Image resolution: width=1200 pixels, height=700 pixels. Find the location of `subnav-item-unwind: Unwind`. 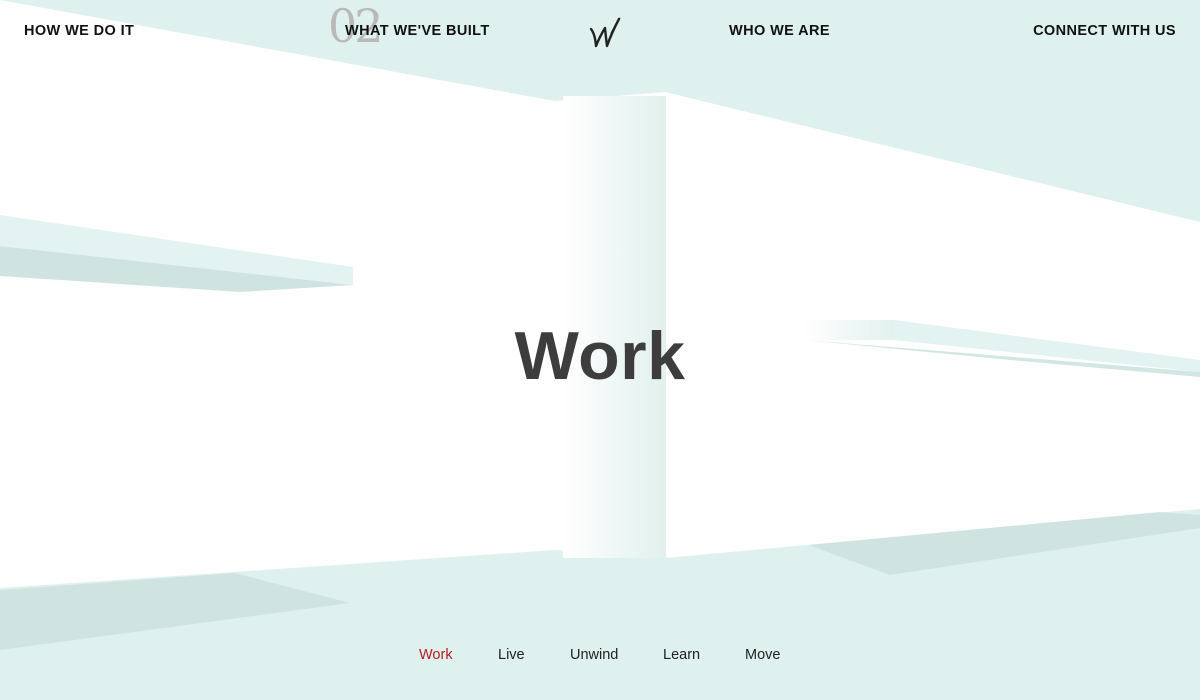

subnav-item-unwind: Unwind is located at coordinates (594, 656).